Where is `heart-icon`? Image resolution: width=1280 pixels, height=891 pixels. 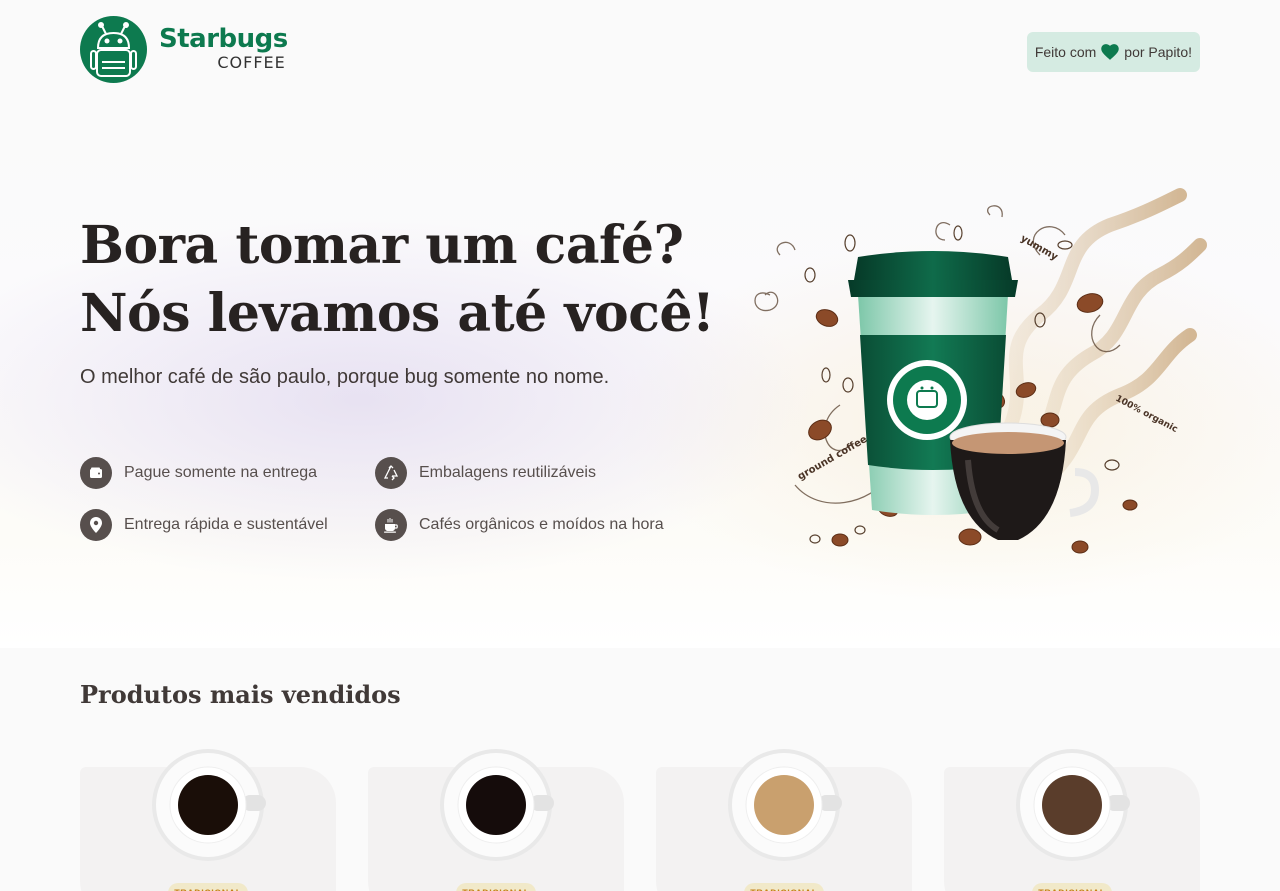 heart-icon is located at coordinates (1110, 52).